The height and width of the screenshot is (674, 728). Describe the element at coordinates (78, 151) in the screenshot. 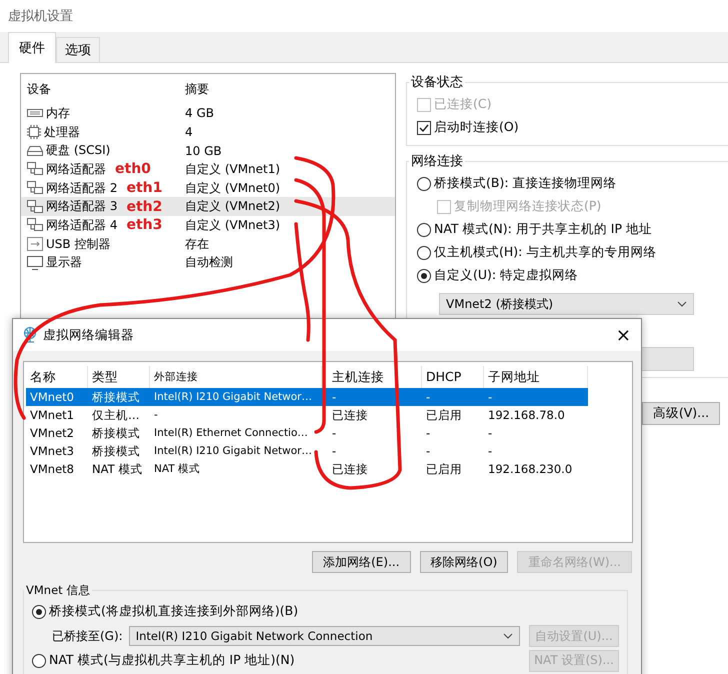

I see `device-name: 硬盘 (SCSI)` at that location.